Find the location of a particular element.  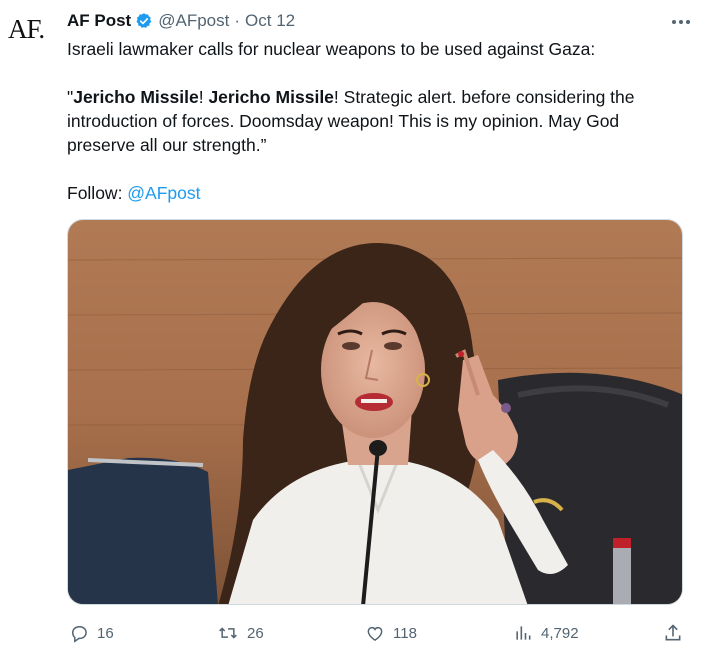

views-icon is located at coordinates (523, 633).